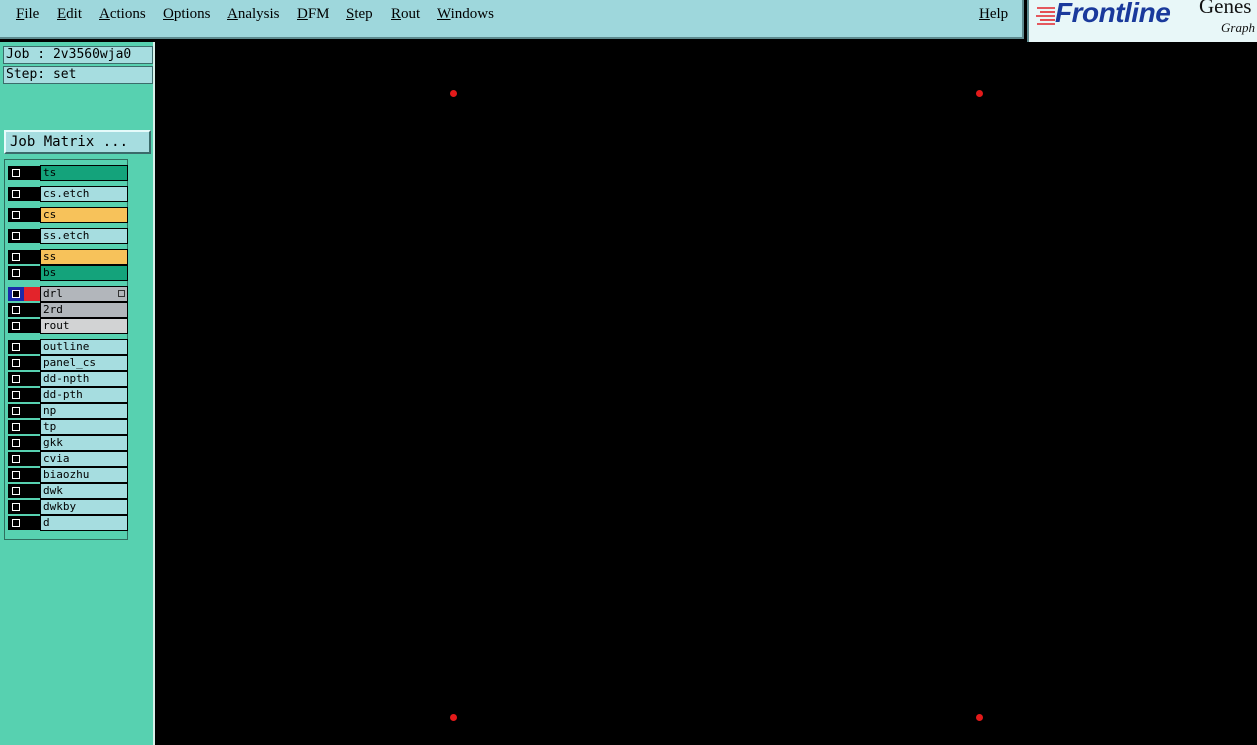 The width and height of the screenshot is (1257, 745). Describe the element at coordinates (84, 427) in the screenshot. I see `layer-name: tp` at that location.